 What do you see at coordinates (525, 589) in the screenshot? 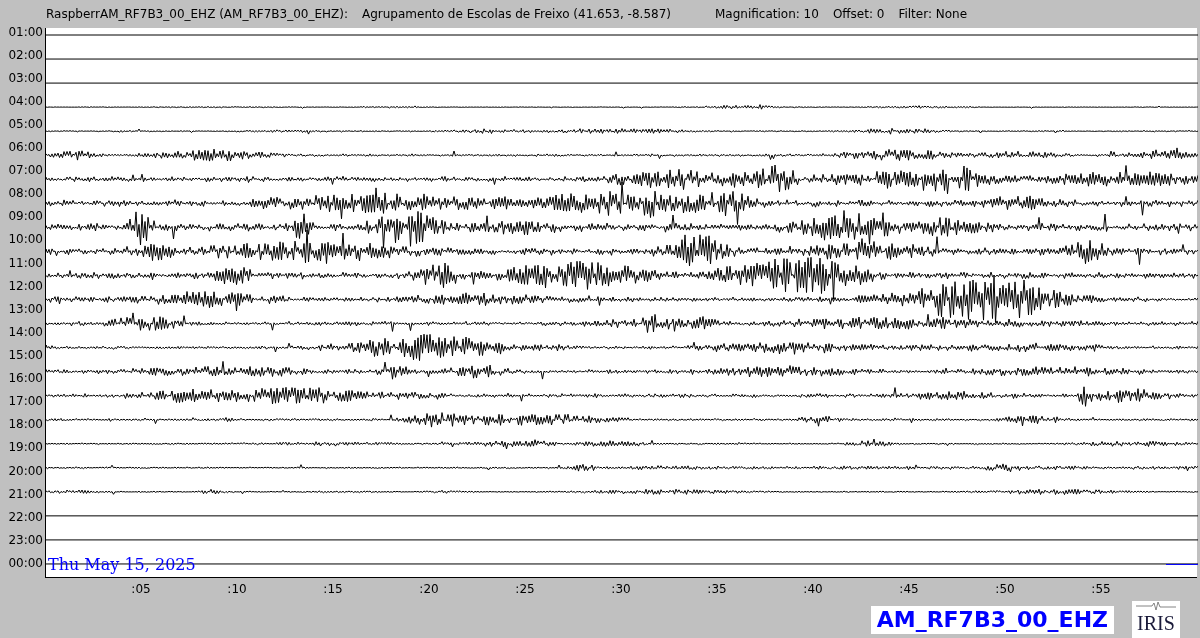
I see `minute-label: :25` at bounding box center [525, 589].